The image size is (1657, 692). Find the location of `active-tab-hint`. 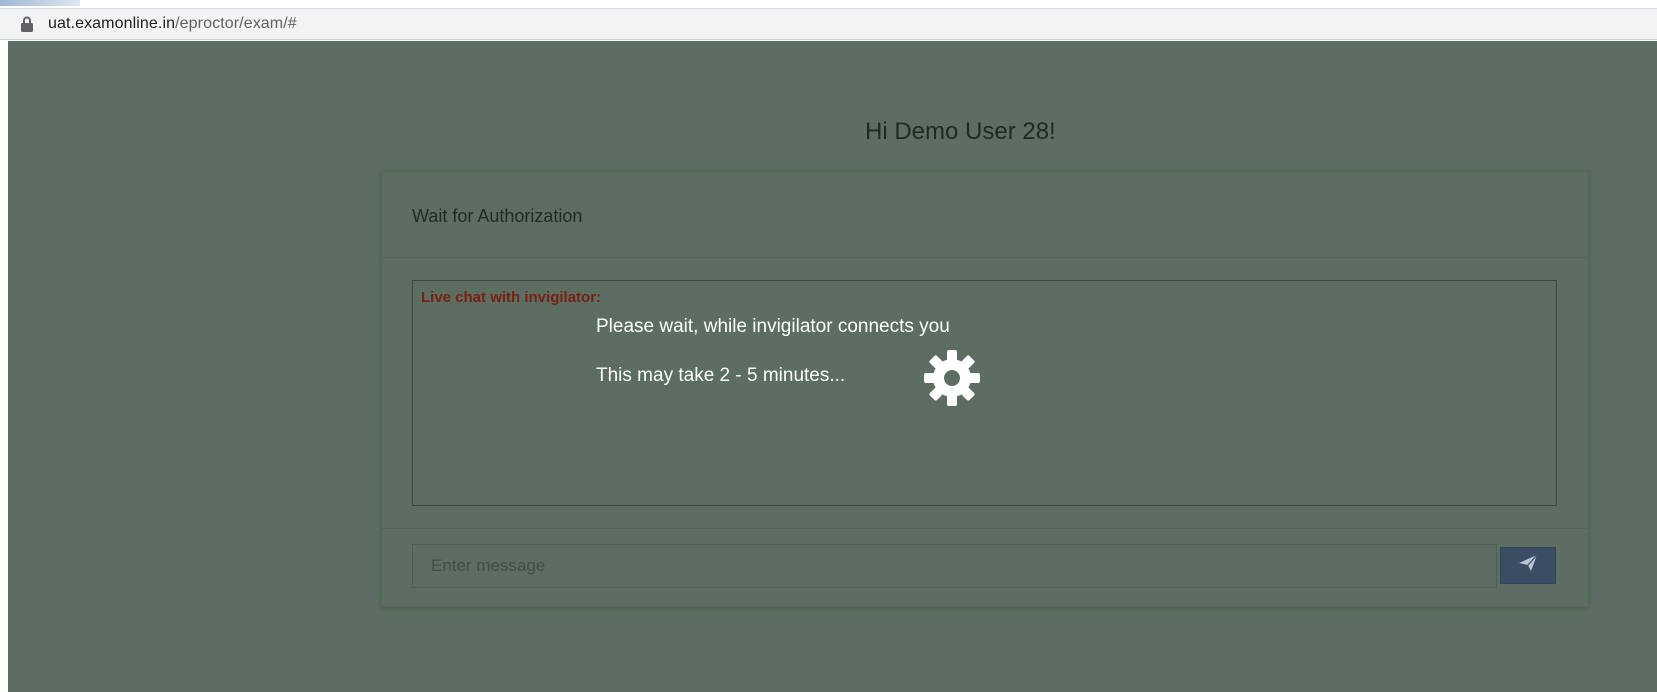

active-tab-hint is located at coordinates (40, 3).